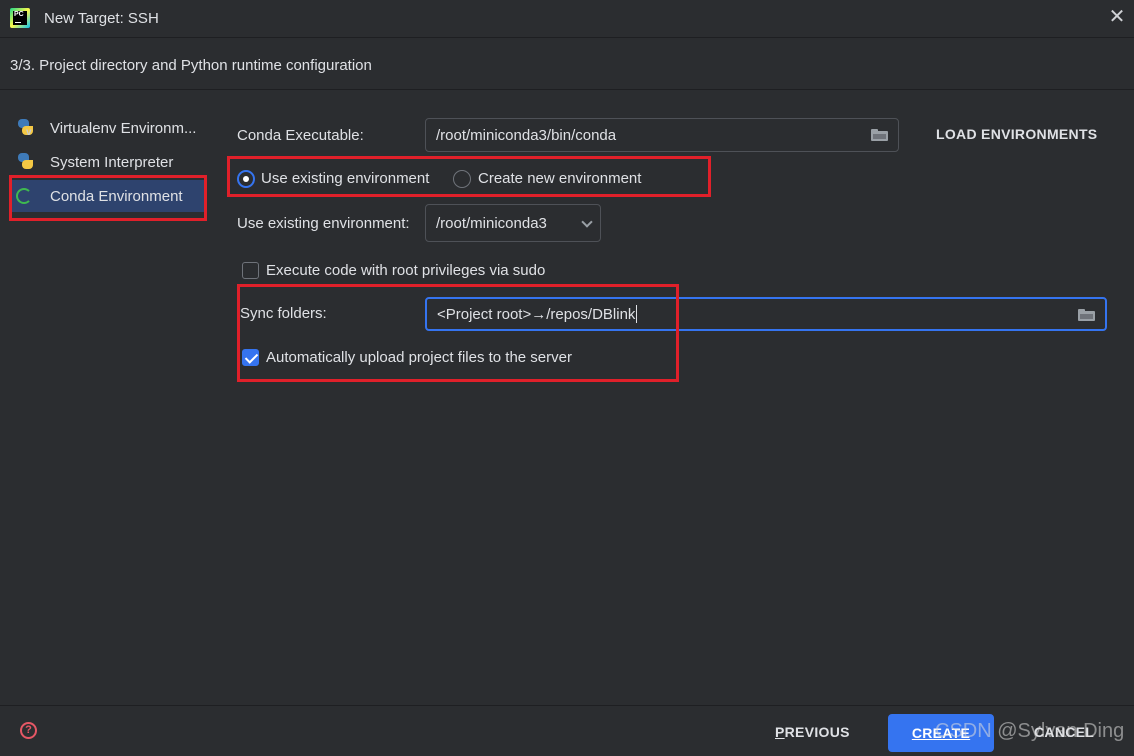  I want to click on window-title: New Target: SSH, so click(101, 18).